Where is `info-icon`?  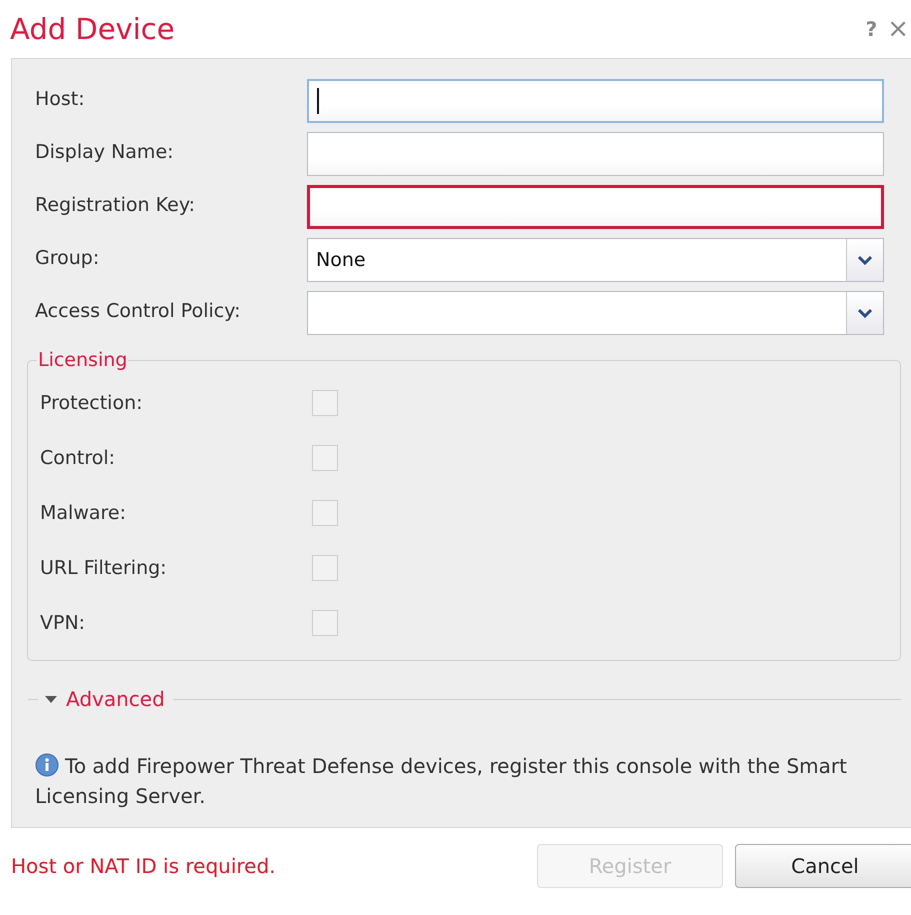 info-icon is located at coordinates (47, 765).